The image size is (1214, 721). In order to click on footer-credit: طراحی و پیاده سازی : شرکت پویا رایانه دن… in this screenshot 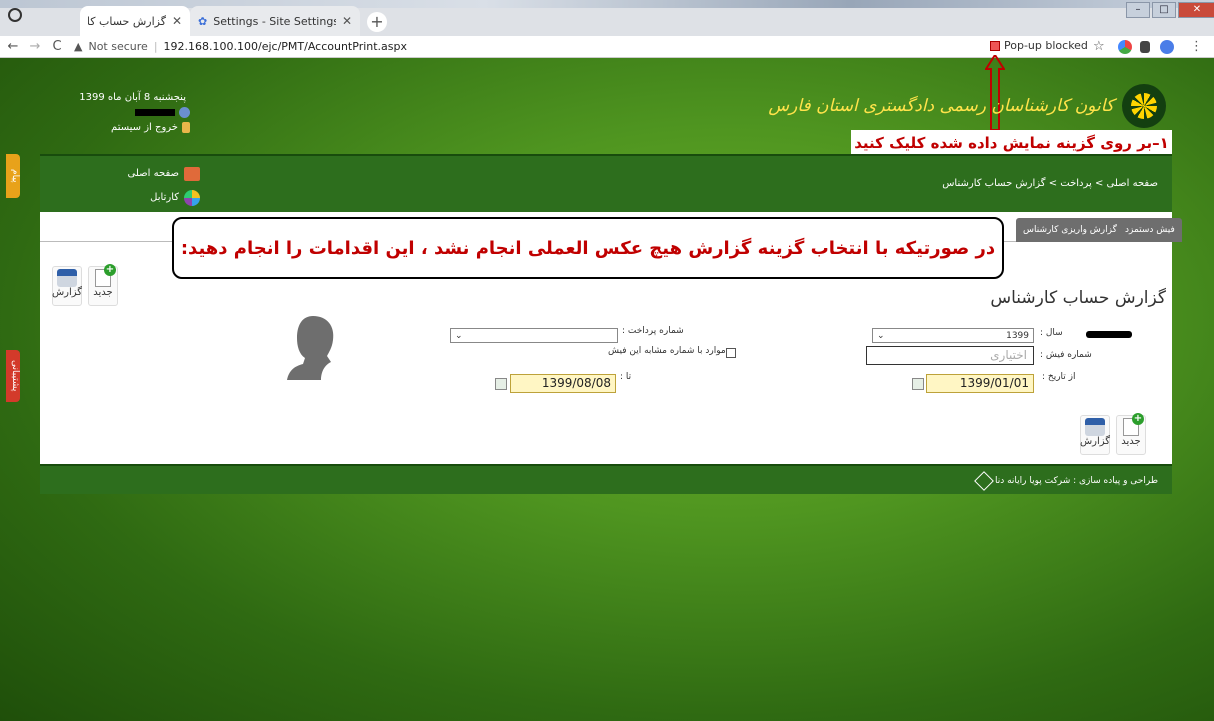, I will do `click(1066, 481)`.